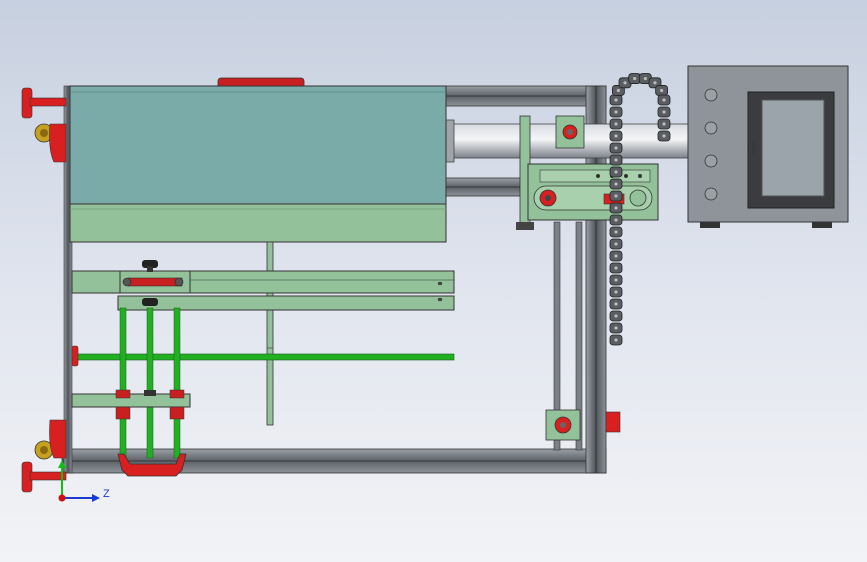 This screenshot has width=867, height=562. What do you see at coordinates (263, 356) in the screenshot?
I see `horizontal-rod` at bounding box center [263, 356].